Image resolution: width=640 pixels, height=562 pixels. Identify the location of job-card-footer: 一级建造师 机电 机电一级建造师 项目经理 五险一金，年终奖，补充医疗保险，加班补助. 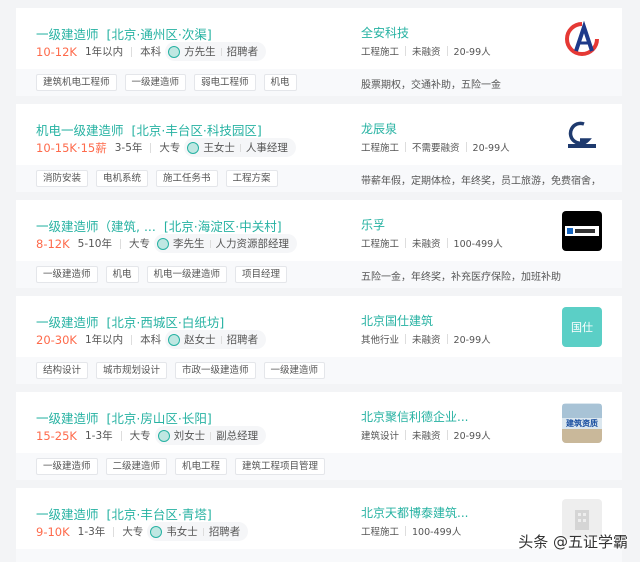
(319, 274).